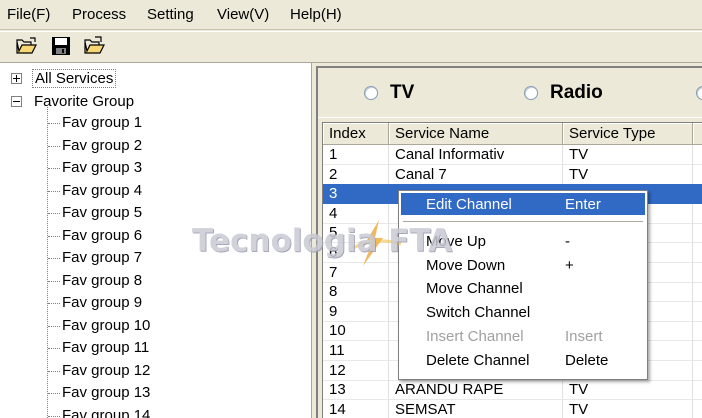 This screenshot has width=702, height=418. Describe the element at coordinates (584, 336) in the screenshot. I see `menu-item-shortcut: Insert` at that location.